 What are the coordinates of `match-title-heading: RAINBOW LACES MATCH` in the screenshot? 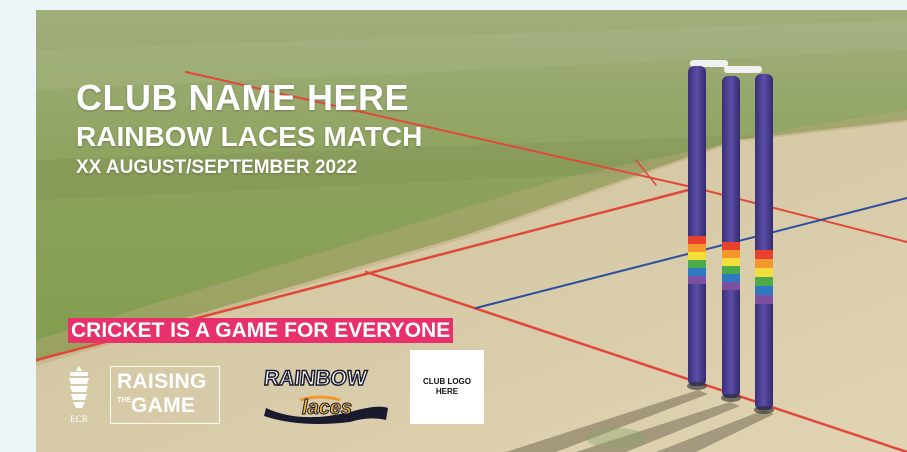 It's located at (249, 136).